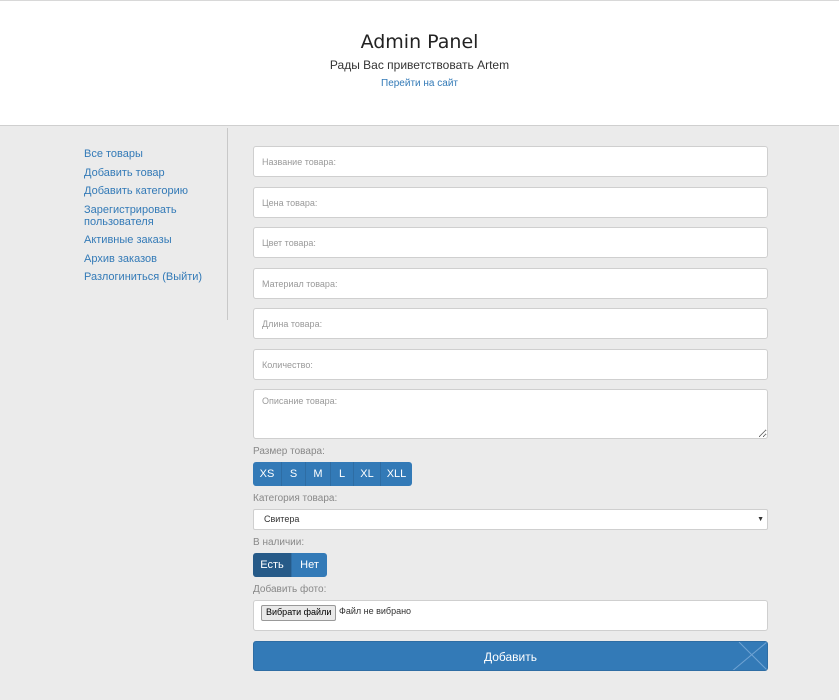 The height and width of the screenshot is (700, 839). Describe the element at coordinates (510, 283) in the screenshot. I see `product-material-input` at that location.